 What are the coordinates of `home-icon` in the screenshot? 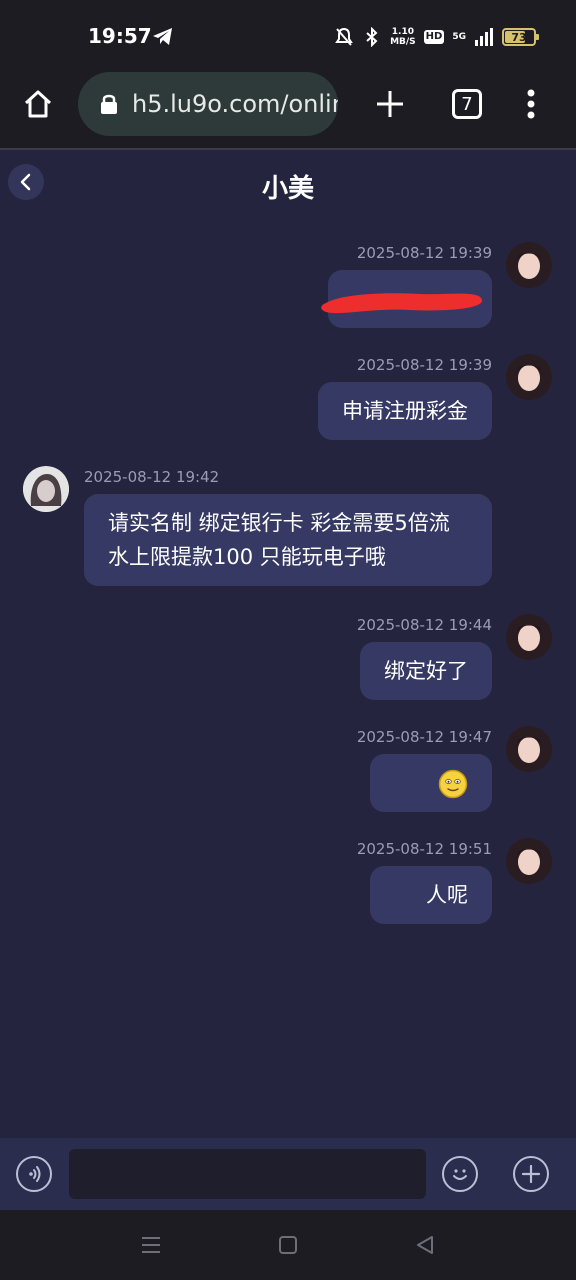 It's located at (38, 104).